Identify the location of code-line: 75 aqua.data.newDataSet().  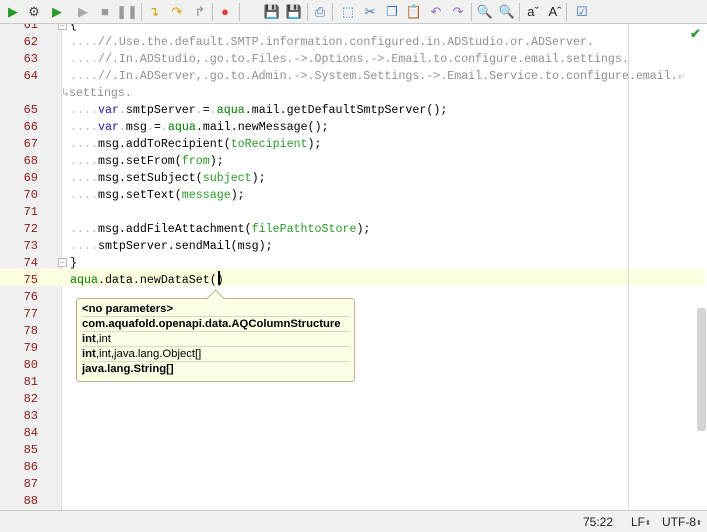
(314, 280).